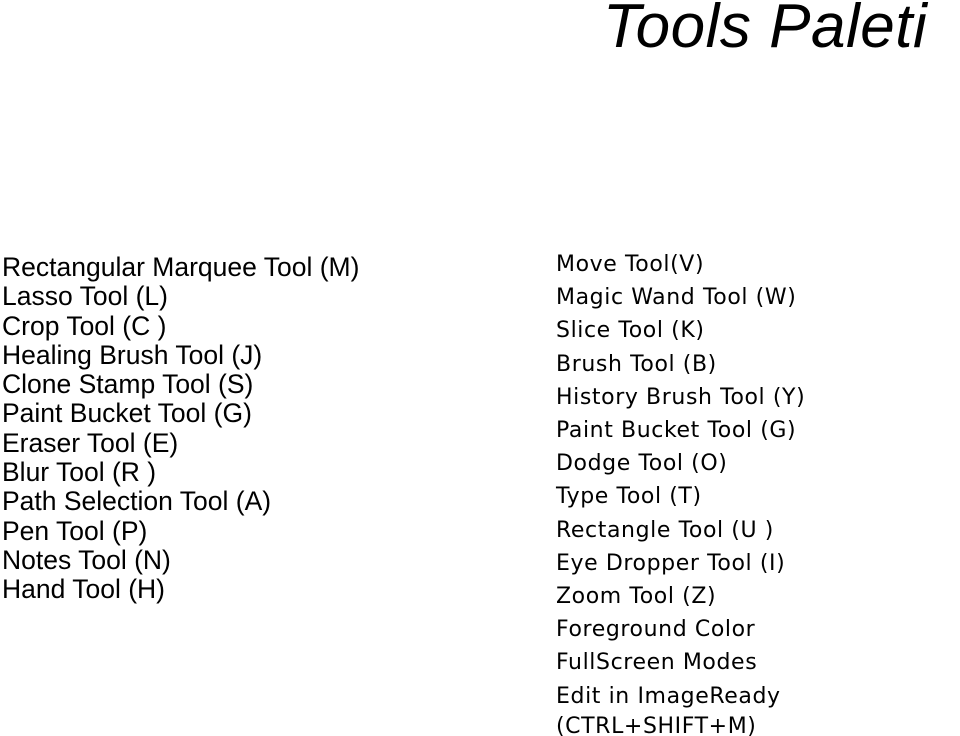  Describe the element at coordinates (656, 724) in the screenshot. I see `list-item: (CTRL+SHIFT+M)` at that location.